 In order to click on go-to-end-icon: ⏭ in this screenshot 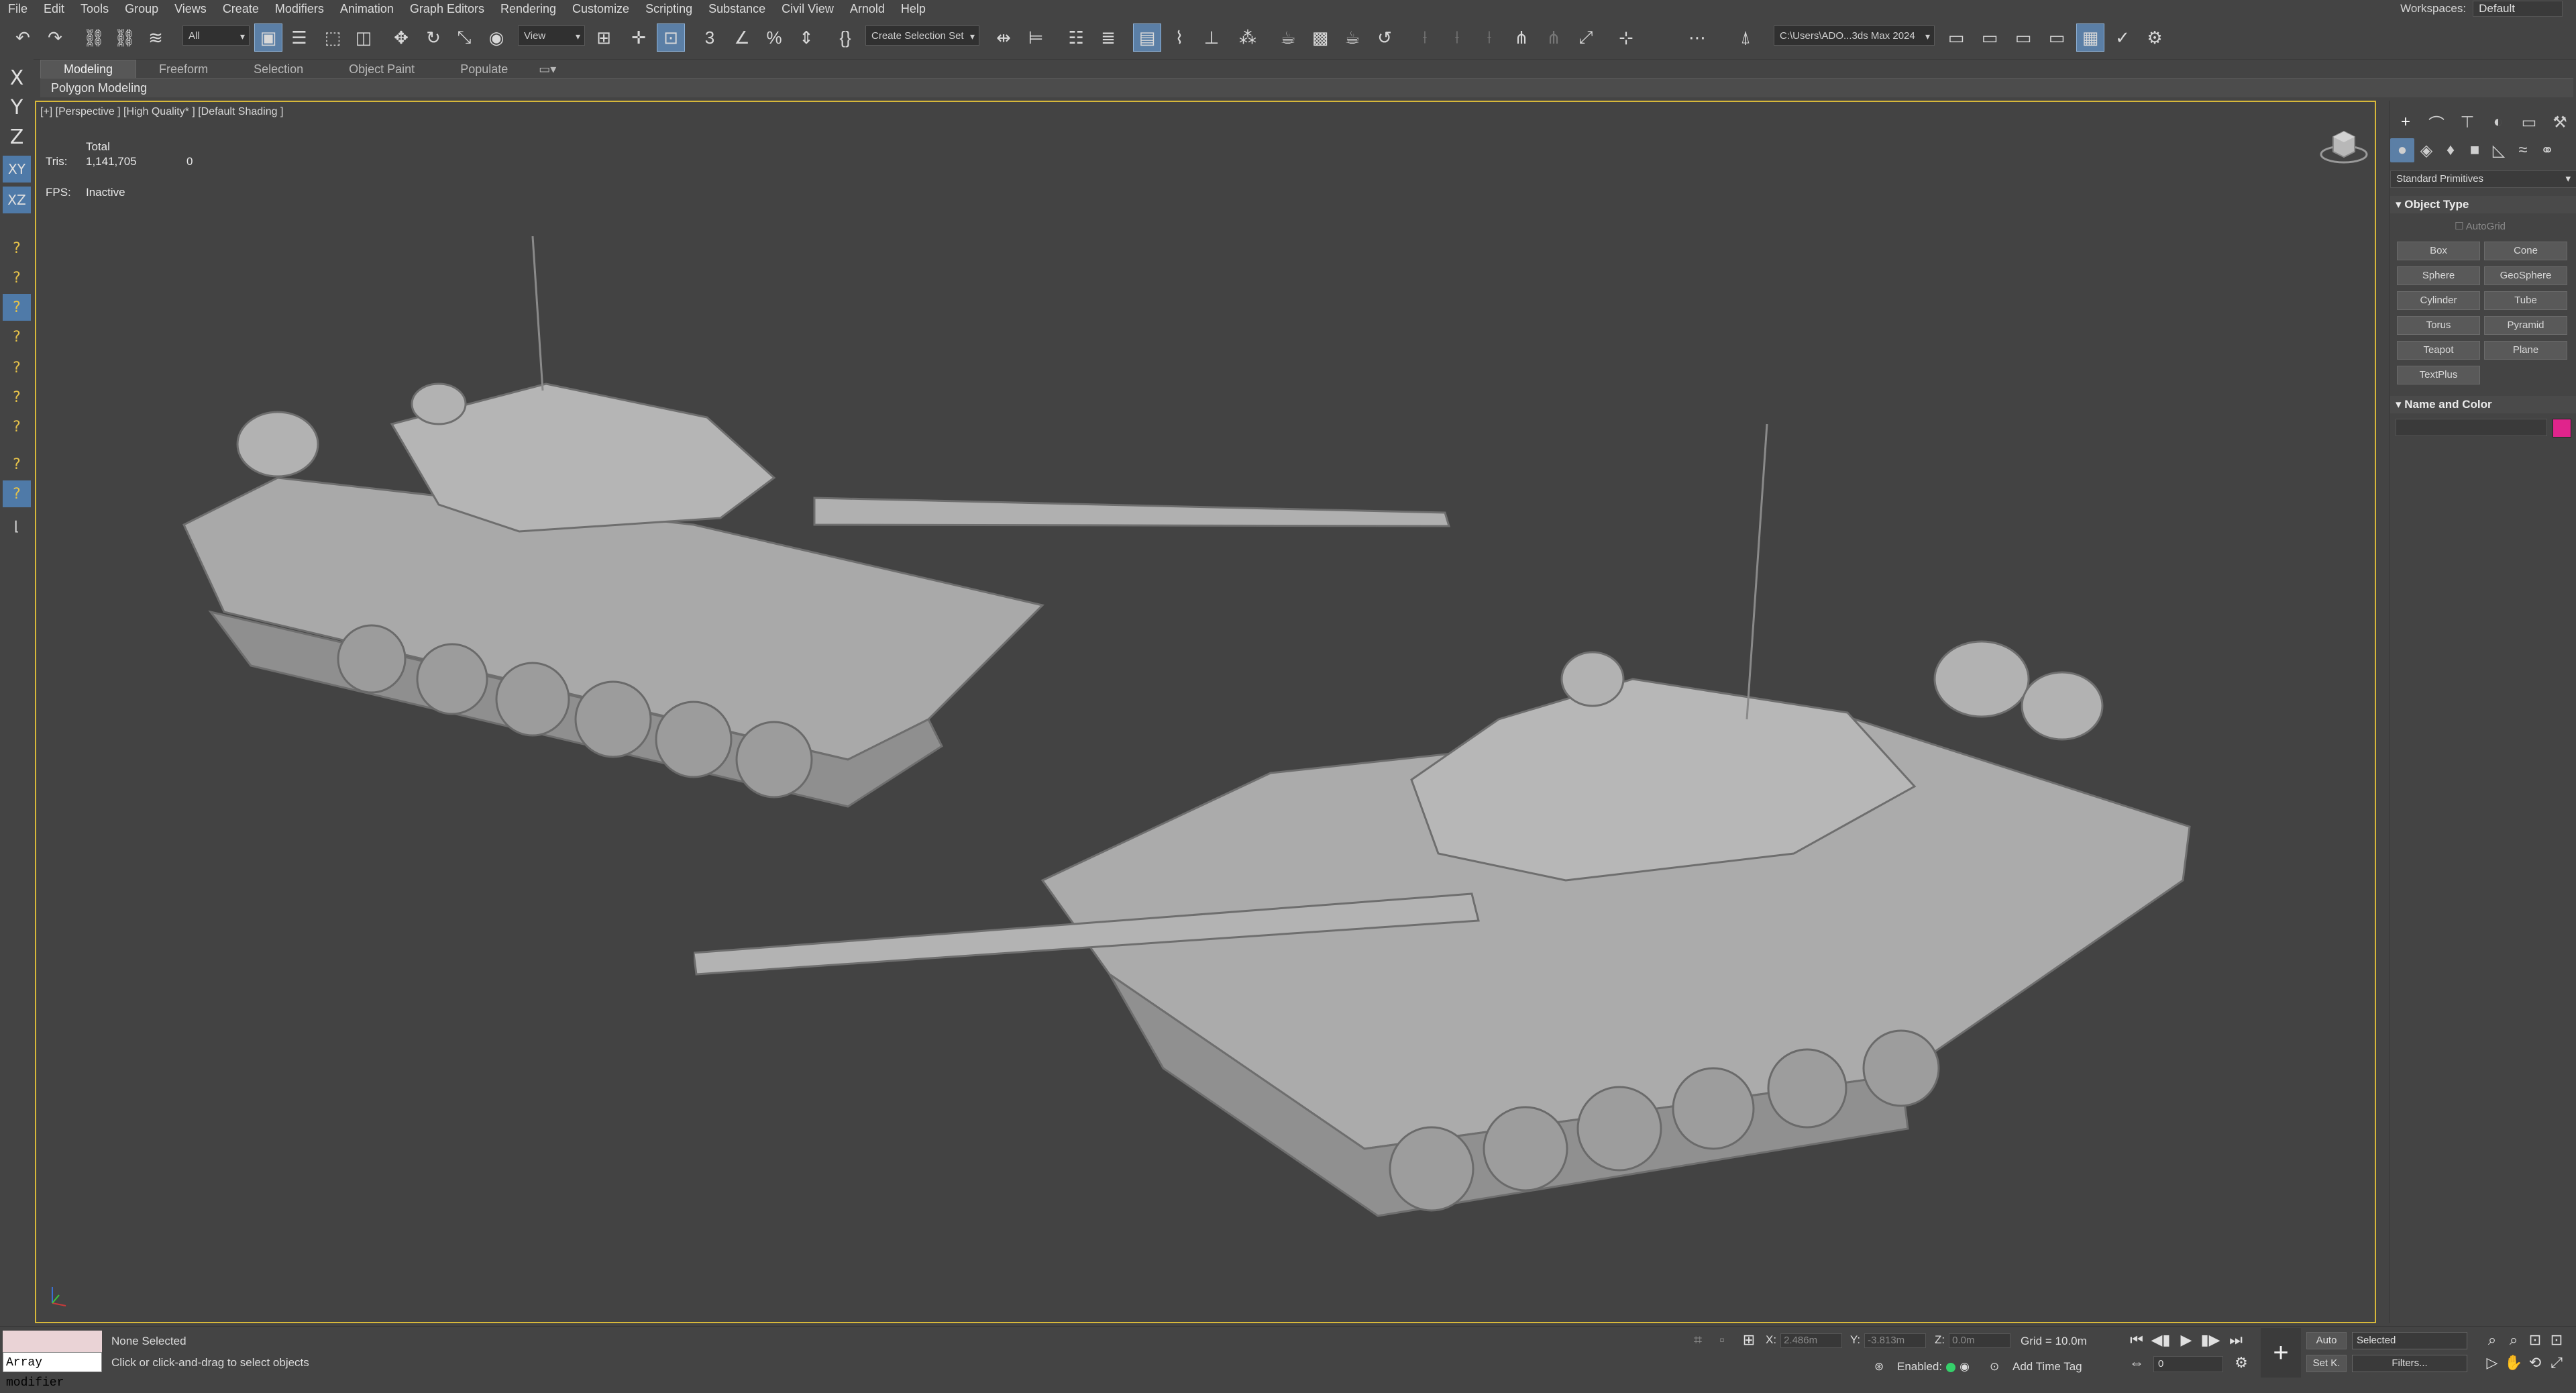, I will do `click(2236, 1340)`.